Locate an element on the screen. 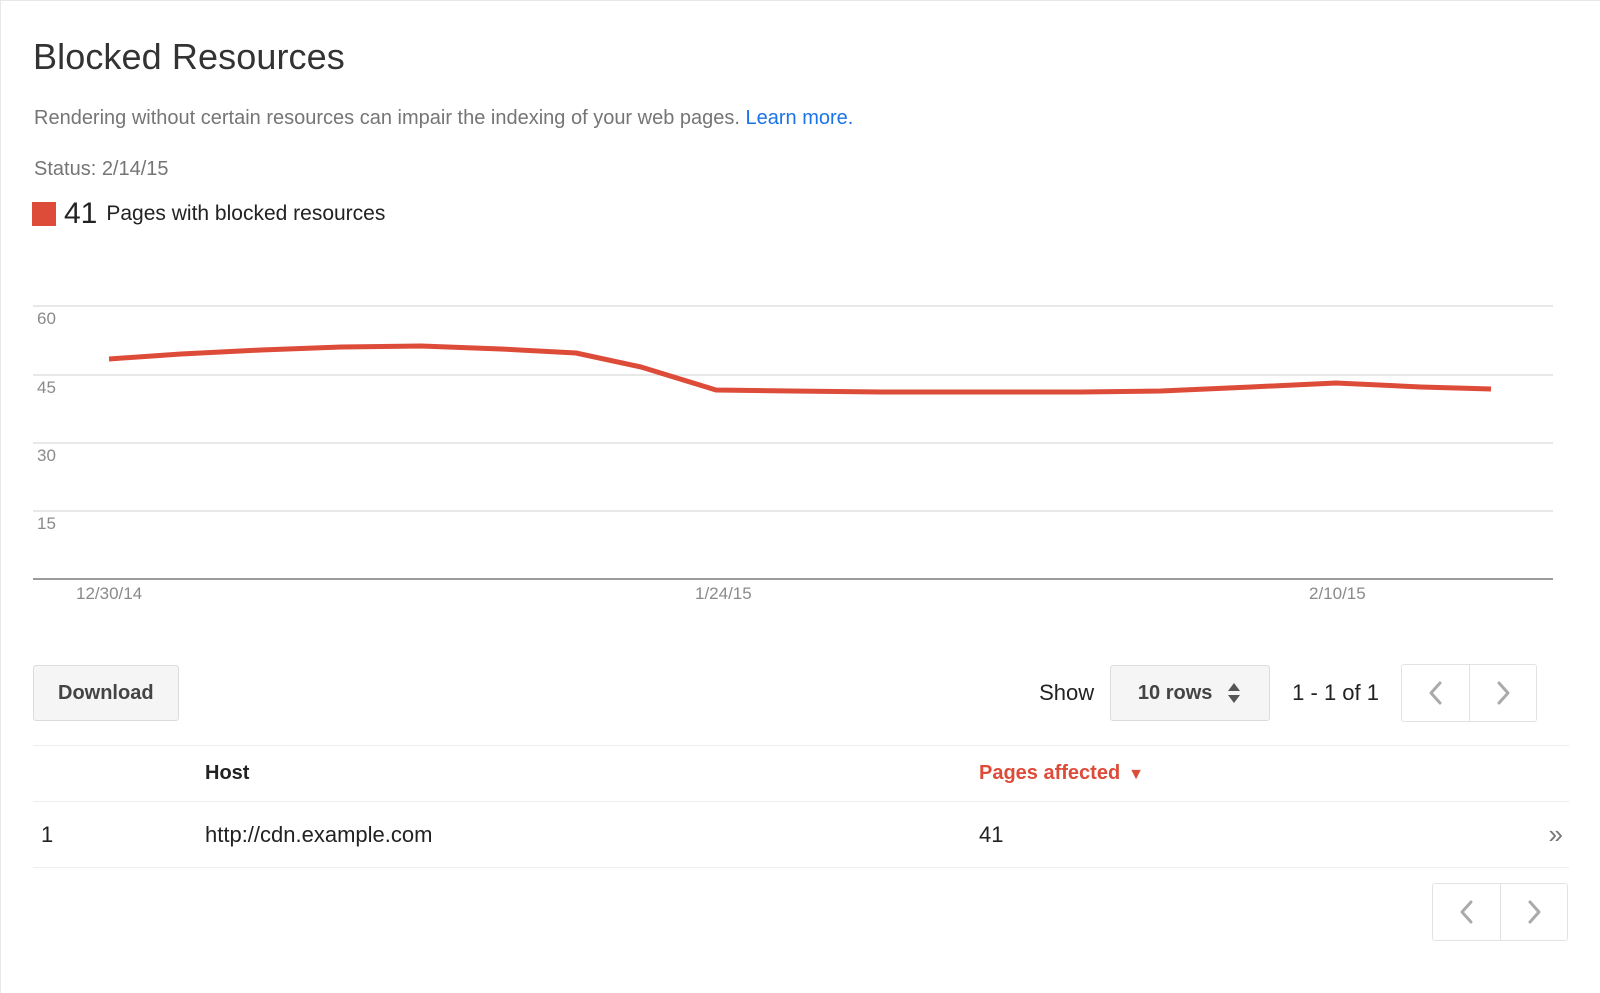 Image resolution: width=1600 pixels, height=993 pixels. chart-x-tick-labels: 12/30/14 1/24/15 2/10/15 is located at coordinates (721, 593).